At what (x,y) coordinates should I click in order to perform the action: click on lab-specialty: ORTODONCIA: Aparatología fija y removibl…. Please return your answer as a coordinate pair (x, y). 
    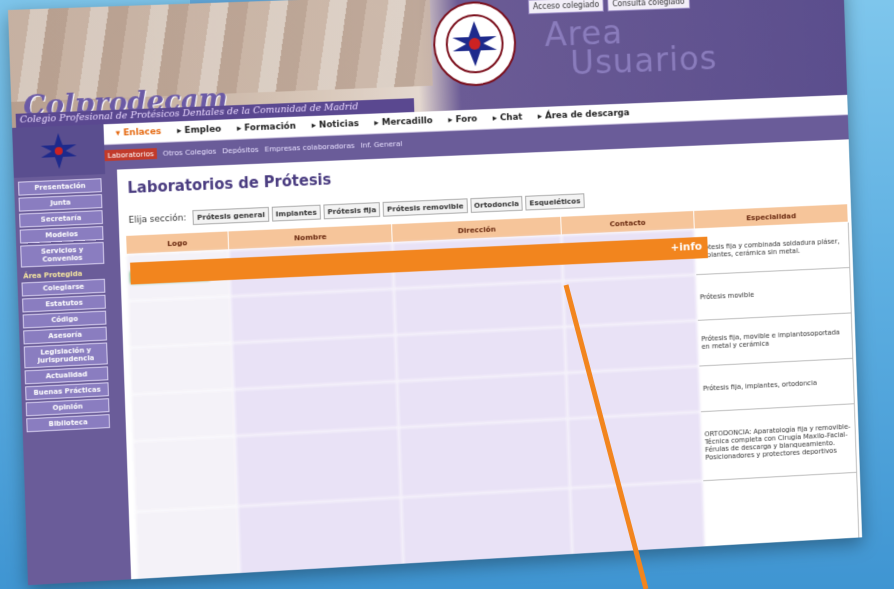
    Looking at the image, I should click on (778, 442).